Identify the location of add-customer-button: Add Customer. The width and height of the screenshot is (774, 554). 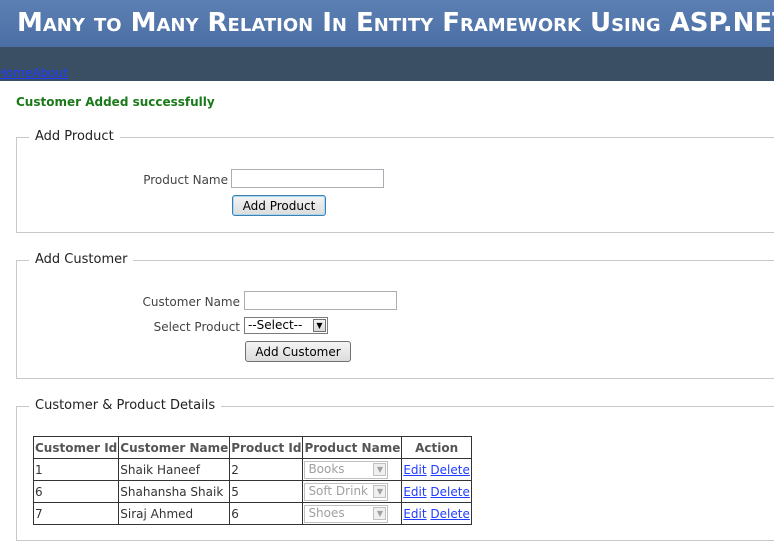
(298, 351).